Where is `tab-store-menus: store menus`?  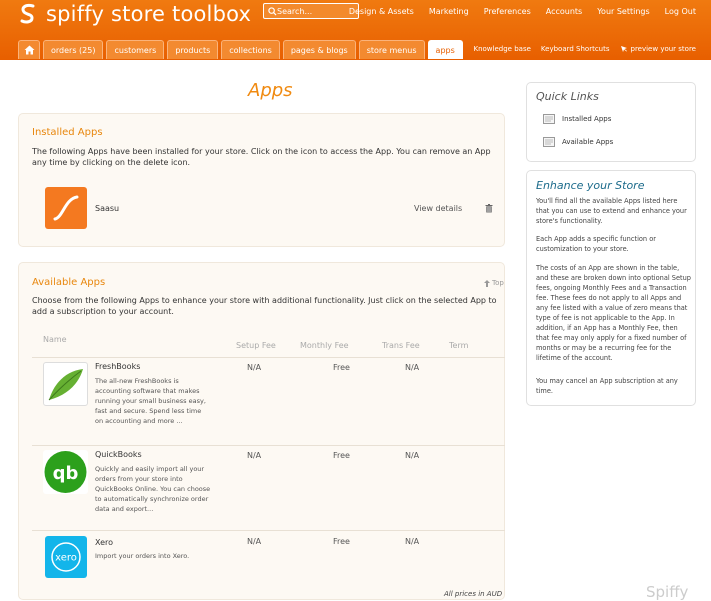 tab-store-menus: store menus is located at coordinates (391, 49).